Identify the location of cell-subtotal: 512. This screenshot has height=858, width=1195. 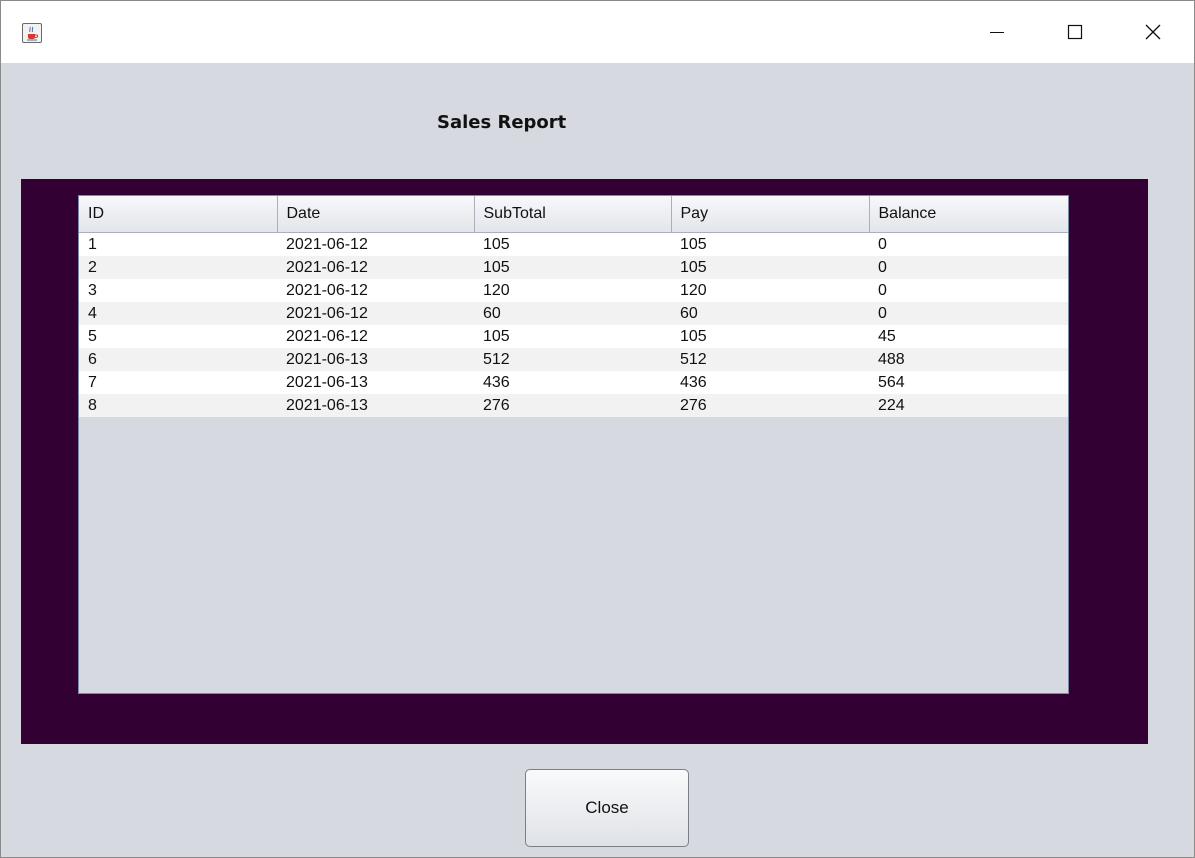
(572, 359).